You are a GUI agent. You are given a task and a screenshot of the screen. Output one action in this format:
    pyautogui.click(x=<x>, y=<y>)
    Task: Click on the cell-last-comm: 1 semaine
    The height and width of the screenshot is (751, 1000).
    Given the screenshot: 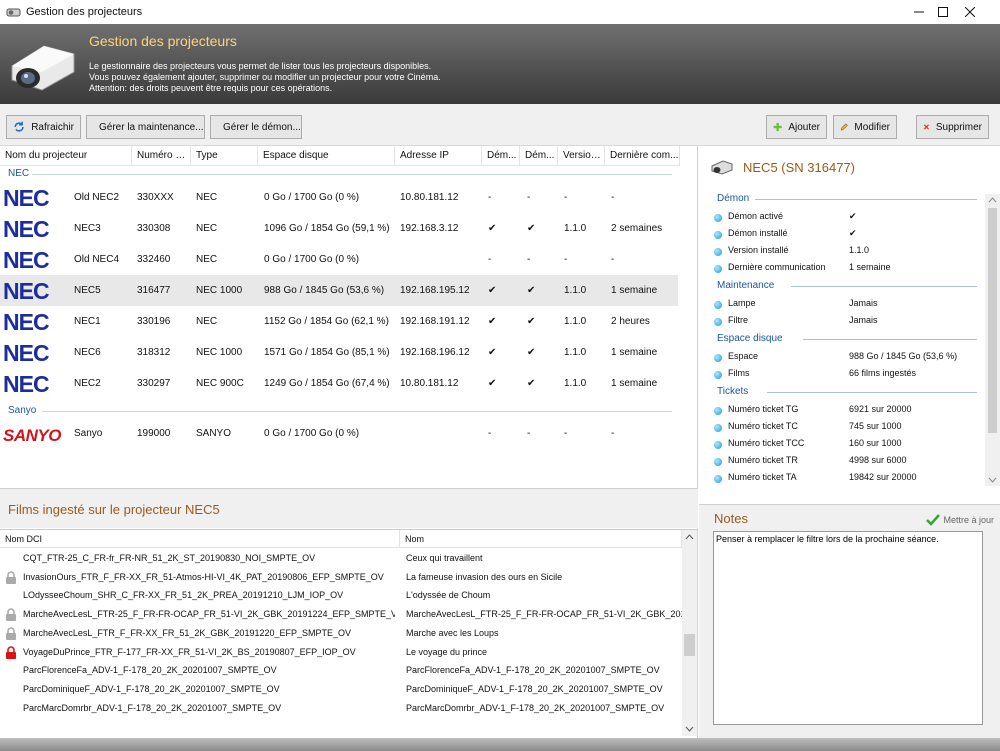 What is the action you would take?
    pyautogui.click(x=634, y=290)
    